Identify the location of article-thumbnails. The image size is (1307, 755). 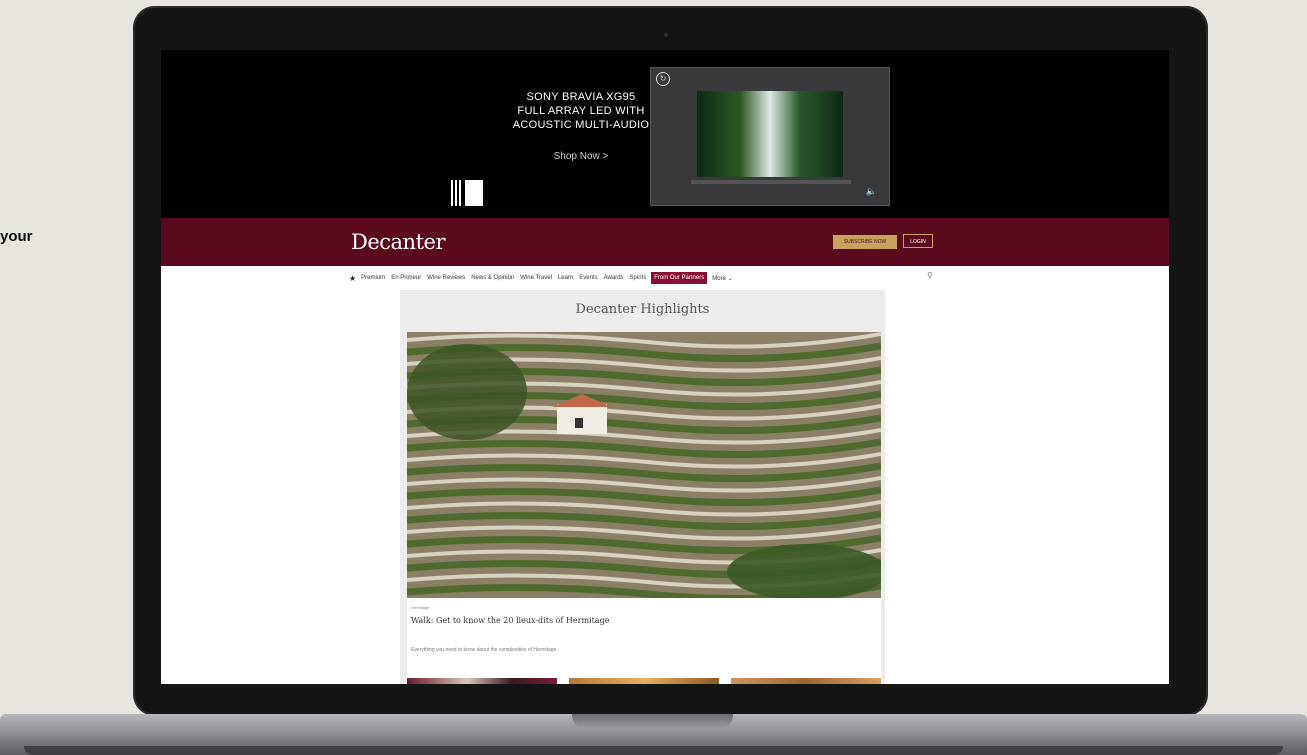
(644, 681).